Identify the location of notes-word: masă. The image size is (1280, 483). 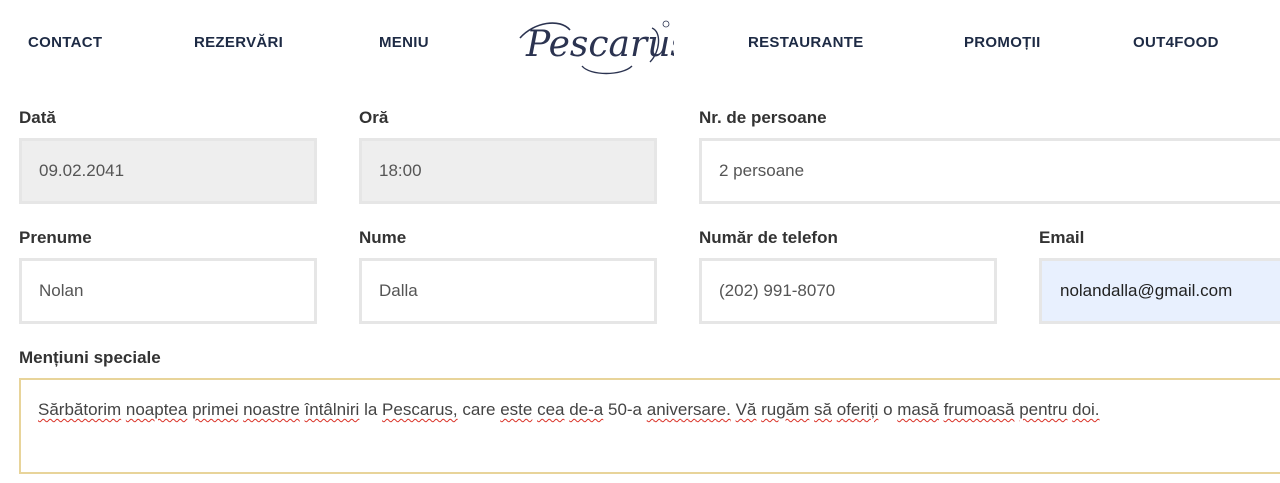
(918, 409).